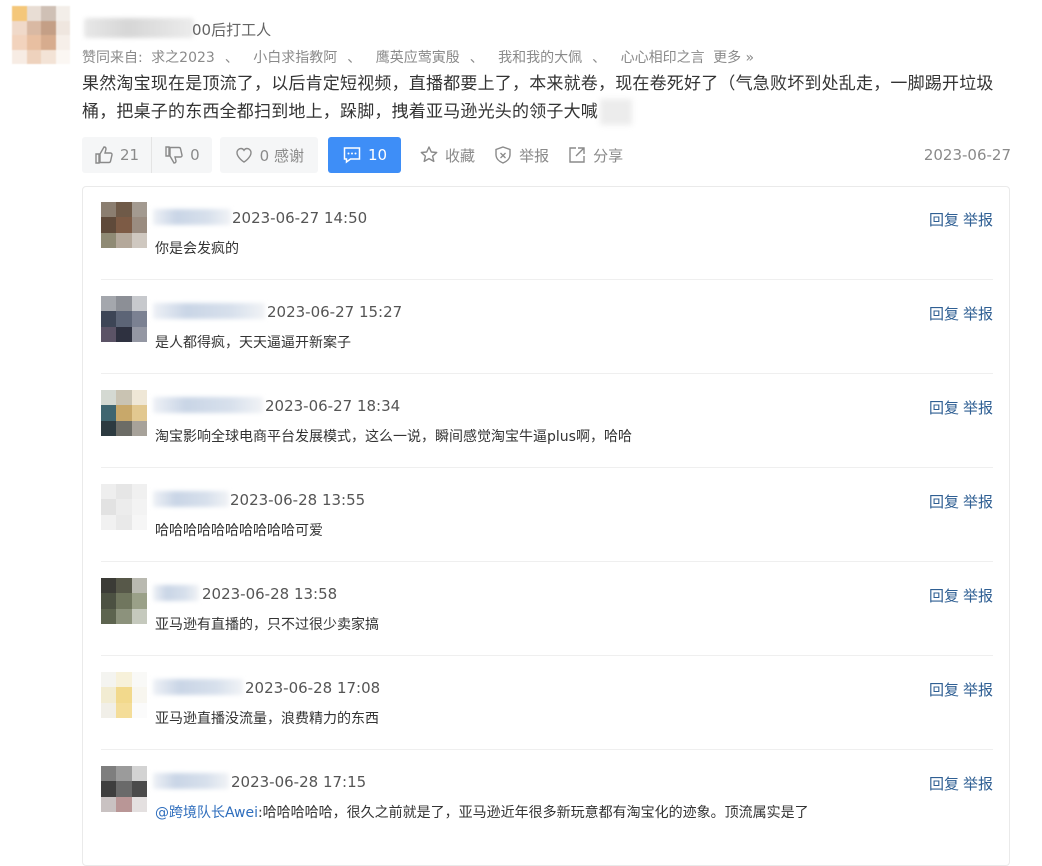 The width and height of the screenshot is (1042, 866). I want to click on comment-text: 是人都得疯，天天逼逼开新案子, so click(253, 342).